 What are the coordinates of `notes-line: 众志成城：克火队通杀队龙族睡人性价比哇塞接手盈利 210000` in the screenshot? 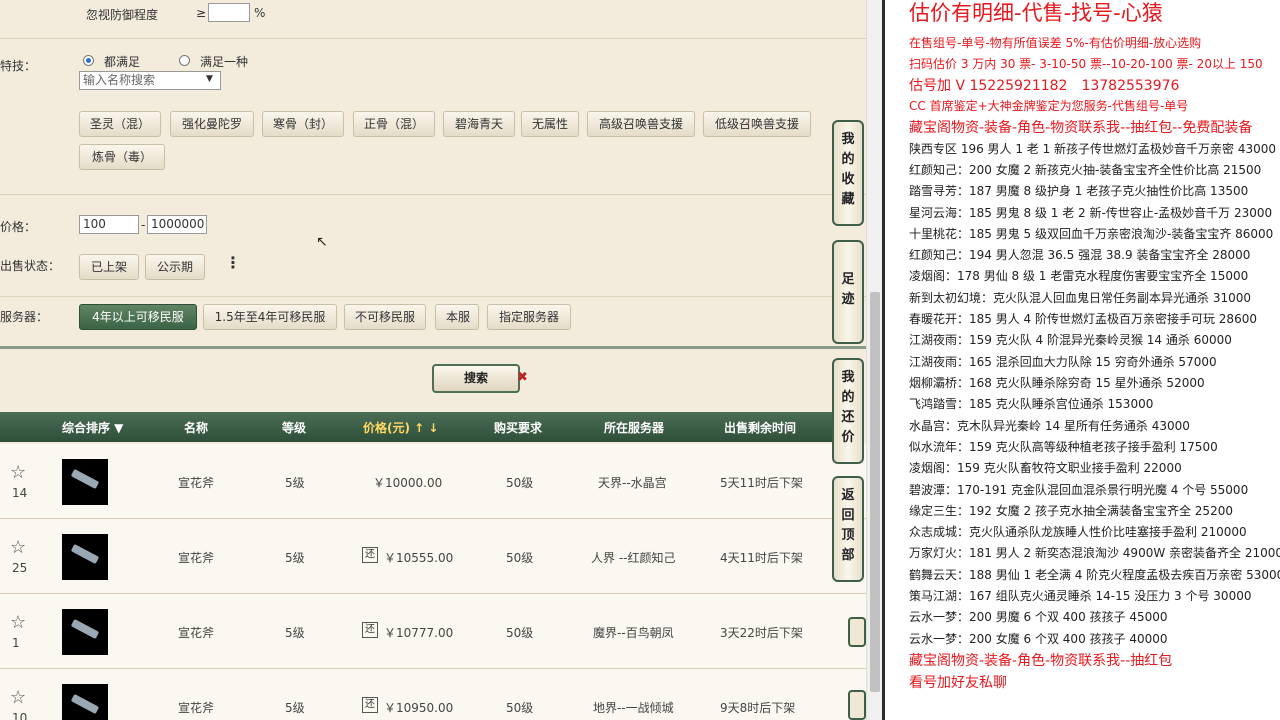 It's located at (1078, 532).